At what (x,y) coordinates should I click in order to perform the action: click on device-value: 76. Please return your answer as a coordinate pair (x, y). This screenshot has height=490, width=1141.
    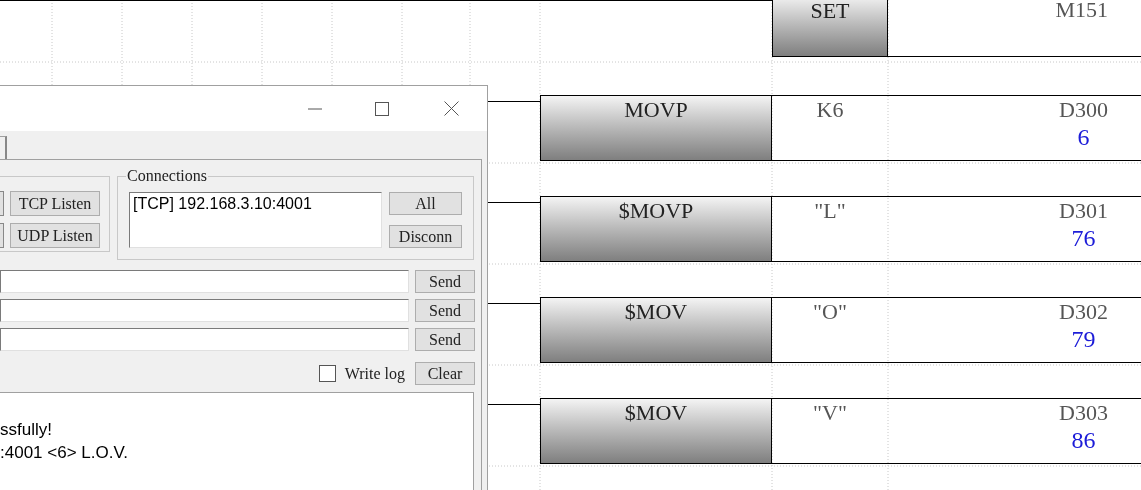
    Looking at the image, I should click on (1083, 238).